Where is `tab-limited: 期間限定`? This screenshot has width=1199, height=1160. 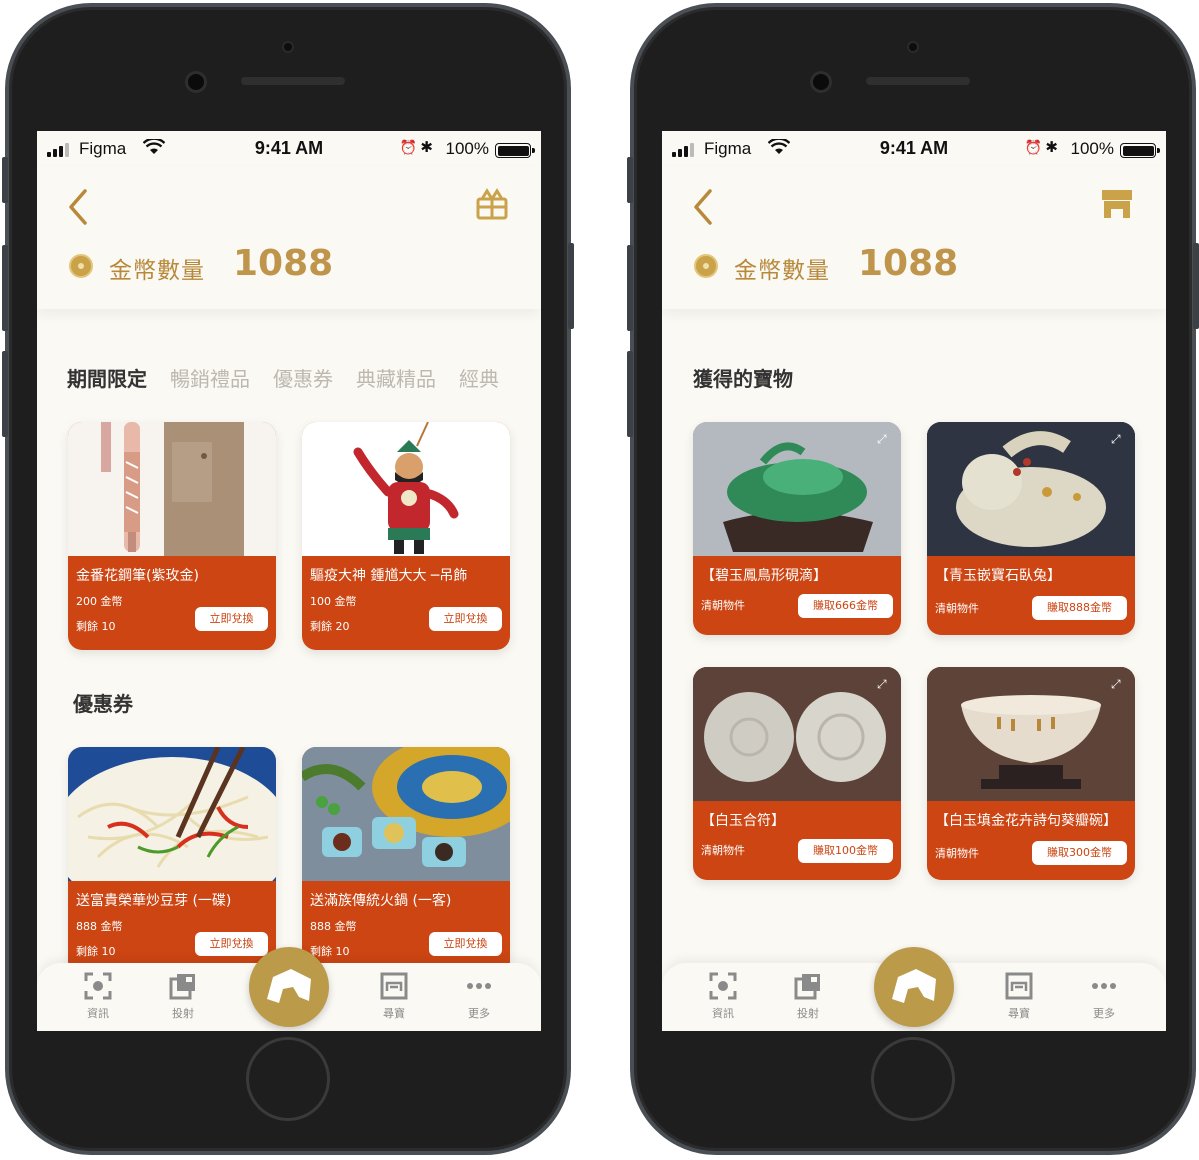
tab-limited: 期間限定 is located at coordinates (107, 379).